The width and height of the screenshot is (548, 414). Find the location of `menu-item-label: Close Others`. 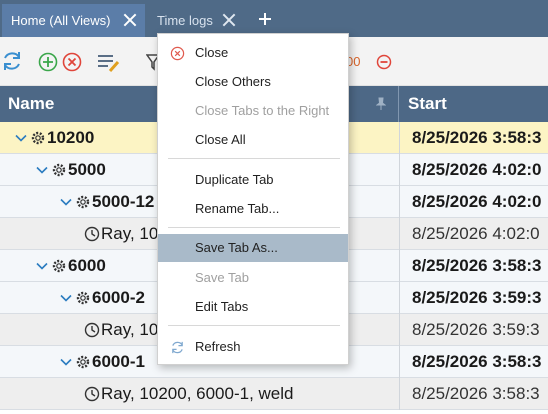

menu-item-label: Close Others is located at coordinates (233, 81).